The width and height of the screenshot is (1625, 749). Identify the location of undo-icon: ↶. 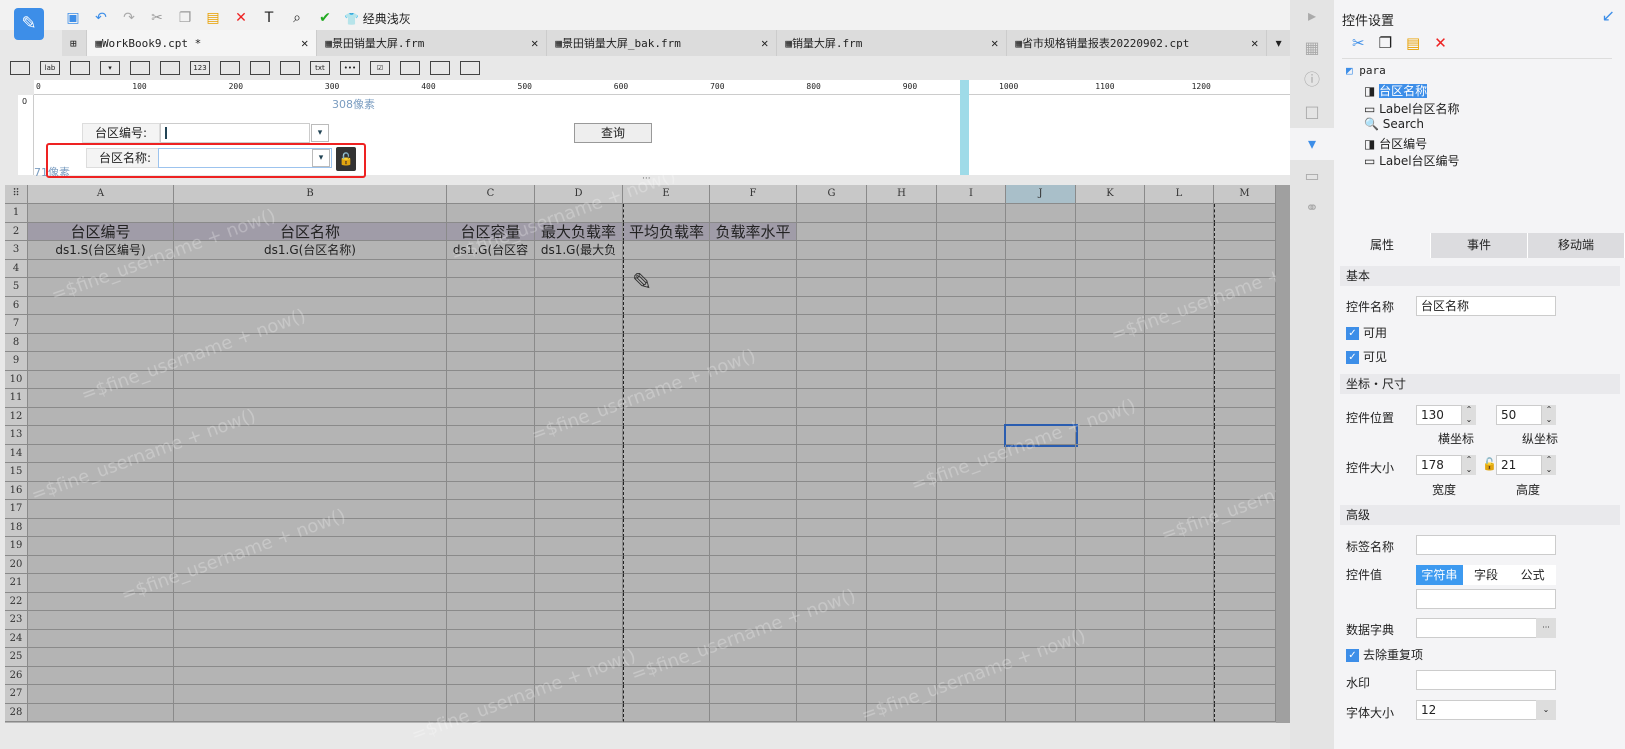
(101, 18).